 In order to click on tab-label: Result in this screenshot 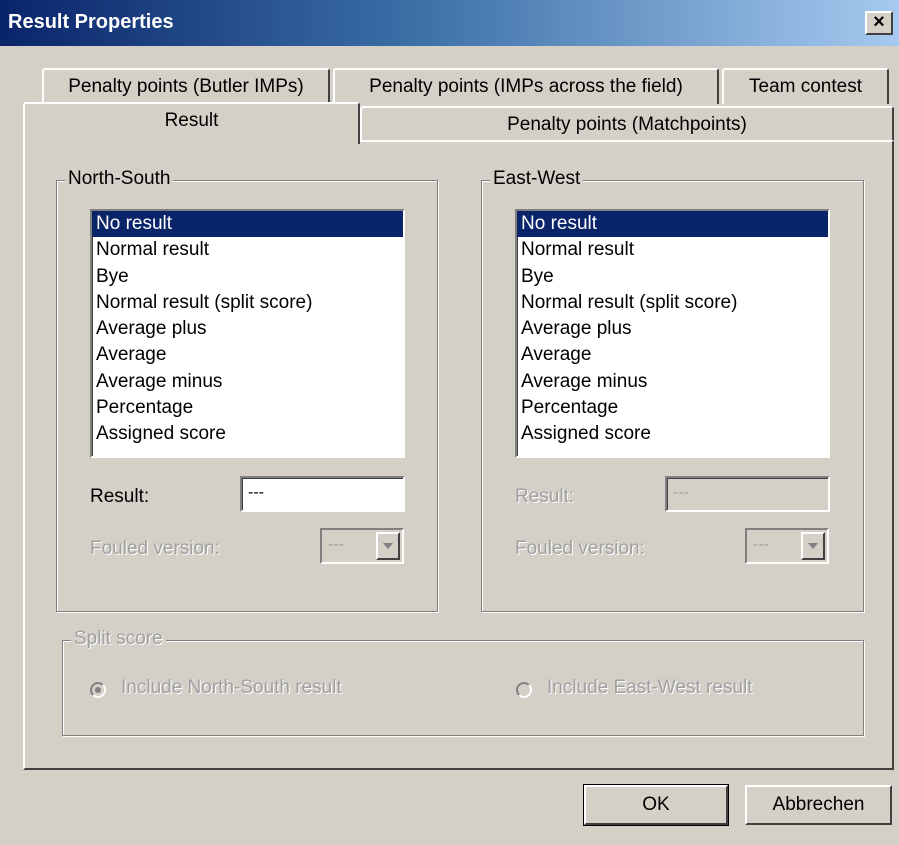, I will do `click(191, 120)`.